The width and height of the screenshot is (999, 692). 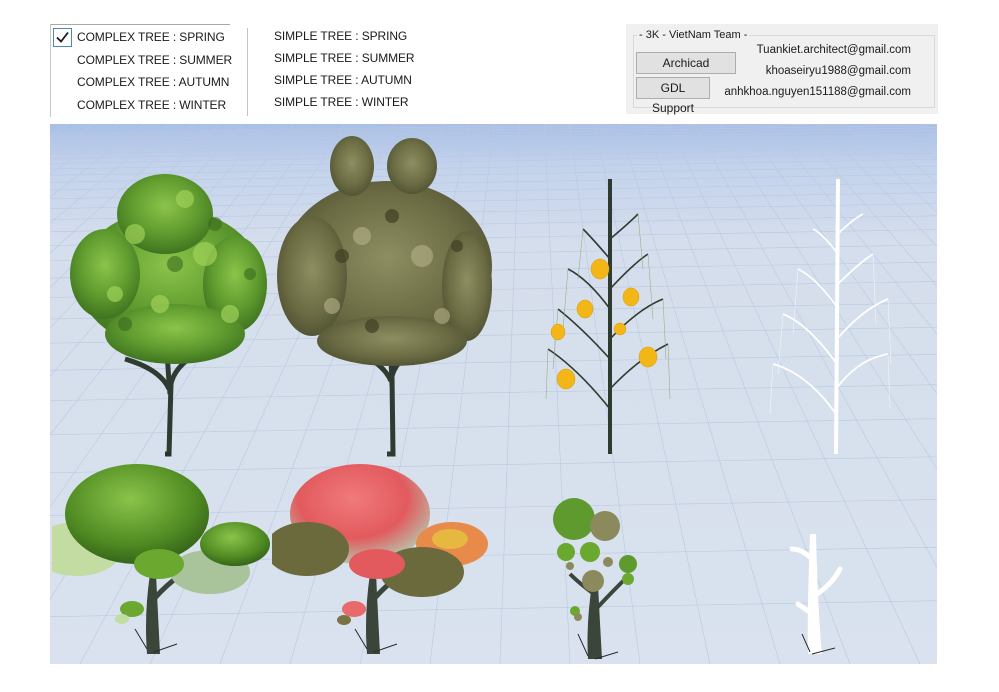 I want to click on fruit-group, so click(x=604, y=324).